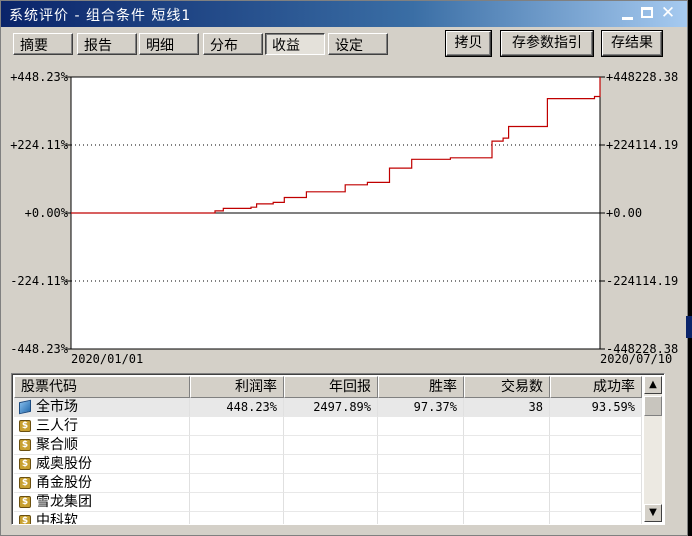 The image size is (692, 536). Describe the element at coordinates (547, 43) in the screenshot. I see `save-params-button: 存参数指引` at that location.